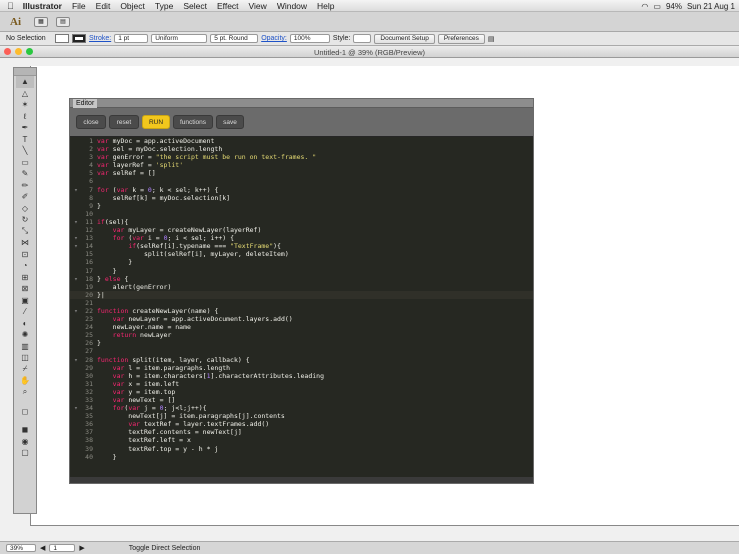 The height and width of the screenshot is (554, 739). What do you see at coordinates (301, 368) in the screenshot?
I see `code-line: 29 var l = item.paragraphs.length` at bounding box center [301, 368].